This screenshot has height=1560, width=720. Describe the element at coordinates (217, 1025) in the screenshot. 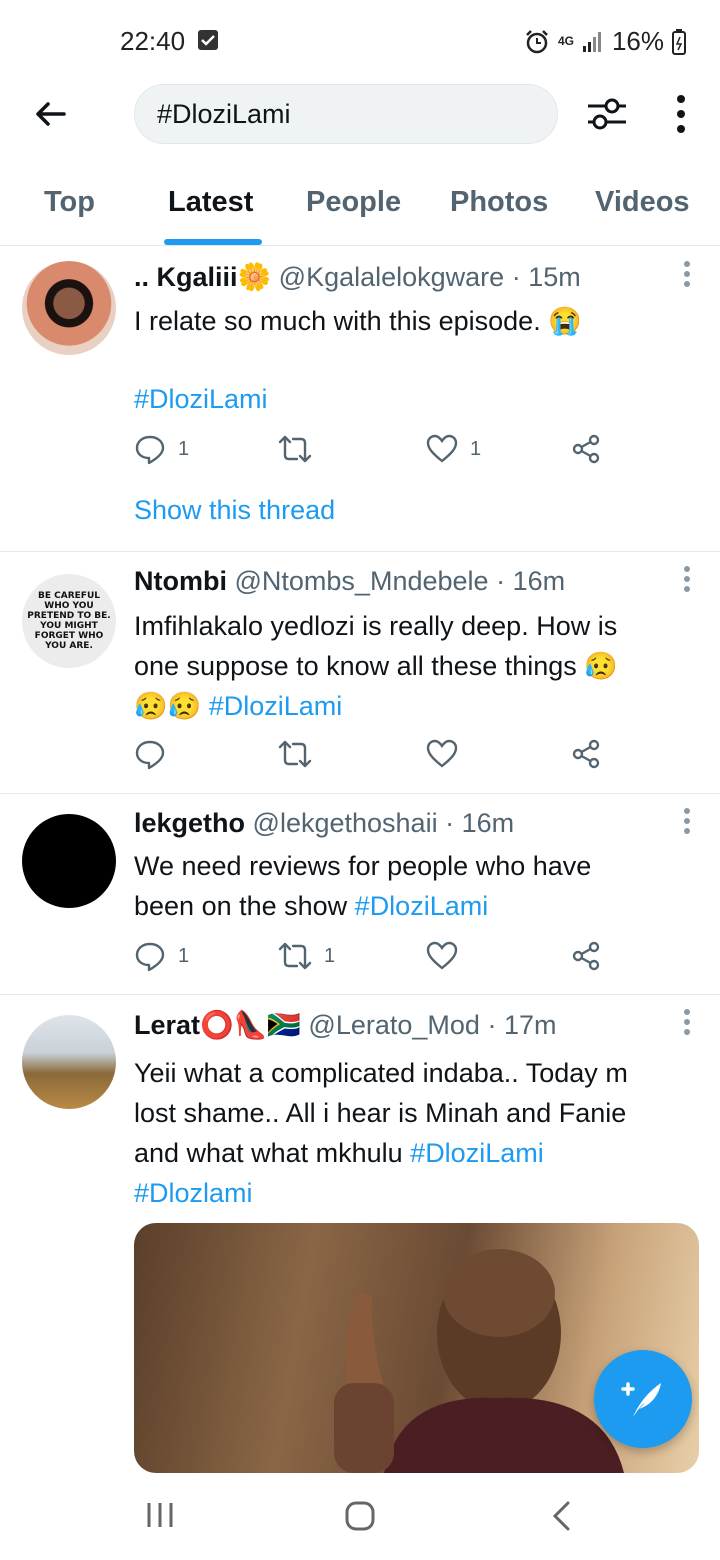

I see `author-name: Lerat⭕👠🇿🇦` at that location.